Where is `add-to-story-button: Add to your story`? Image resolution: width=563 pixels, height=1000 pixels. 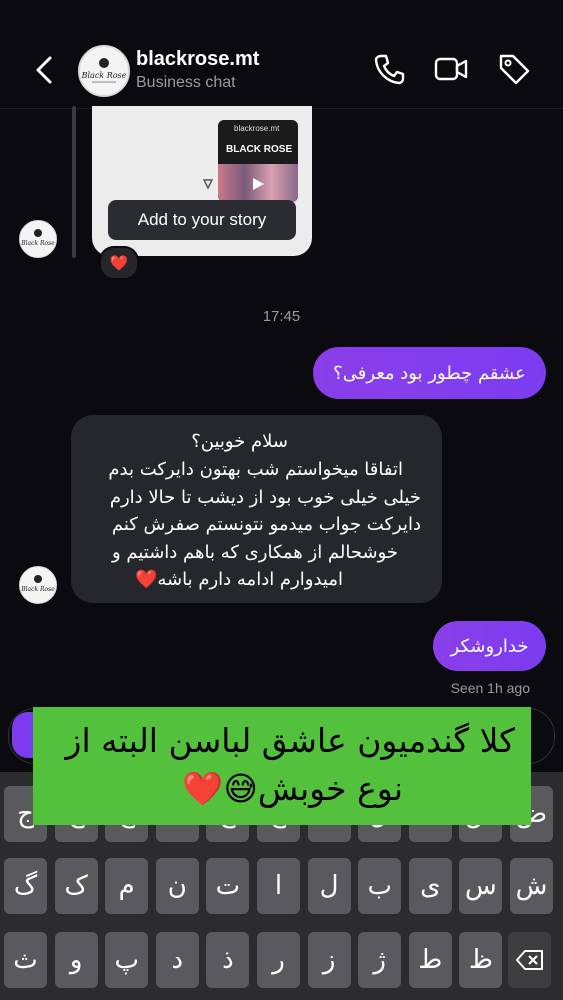 add-to-story-button: Add to your story is located at coordinates (202, 220).